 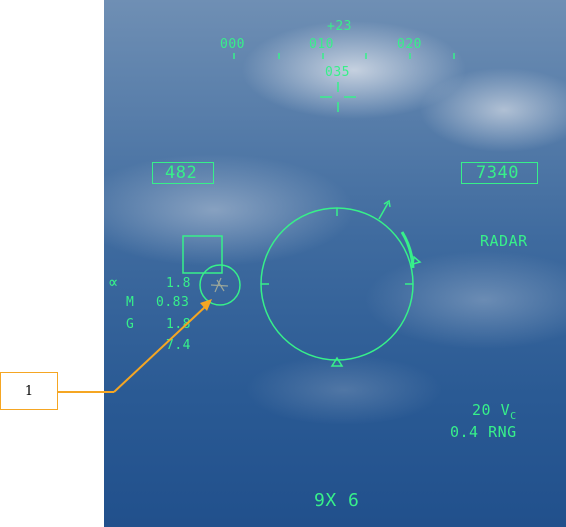 What do you see at coordinates (383, 211) in the screenshot?
I see `azimuth-pointer` at bounding box center [383, 211].